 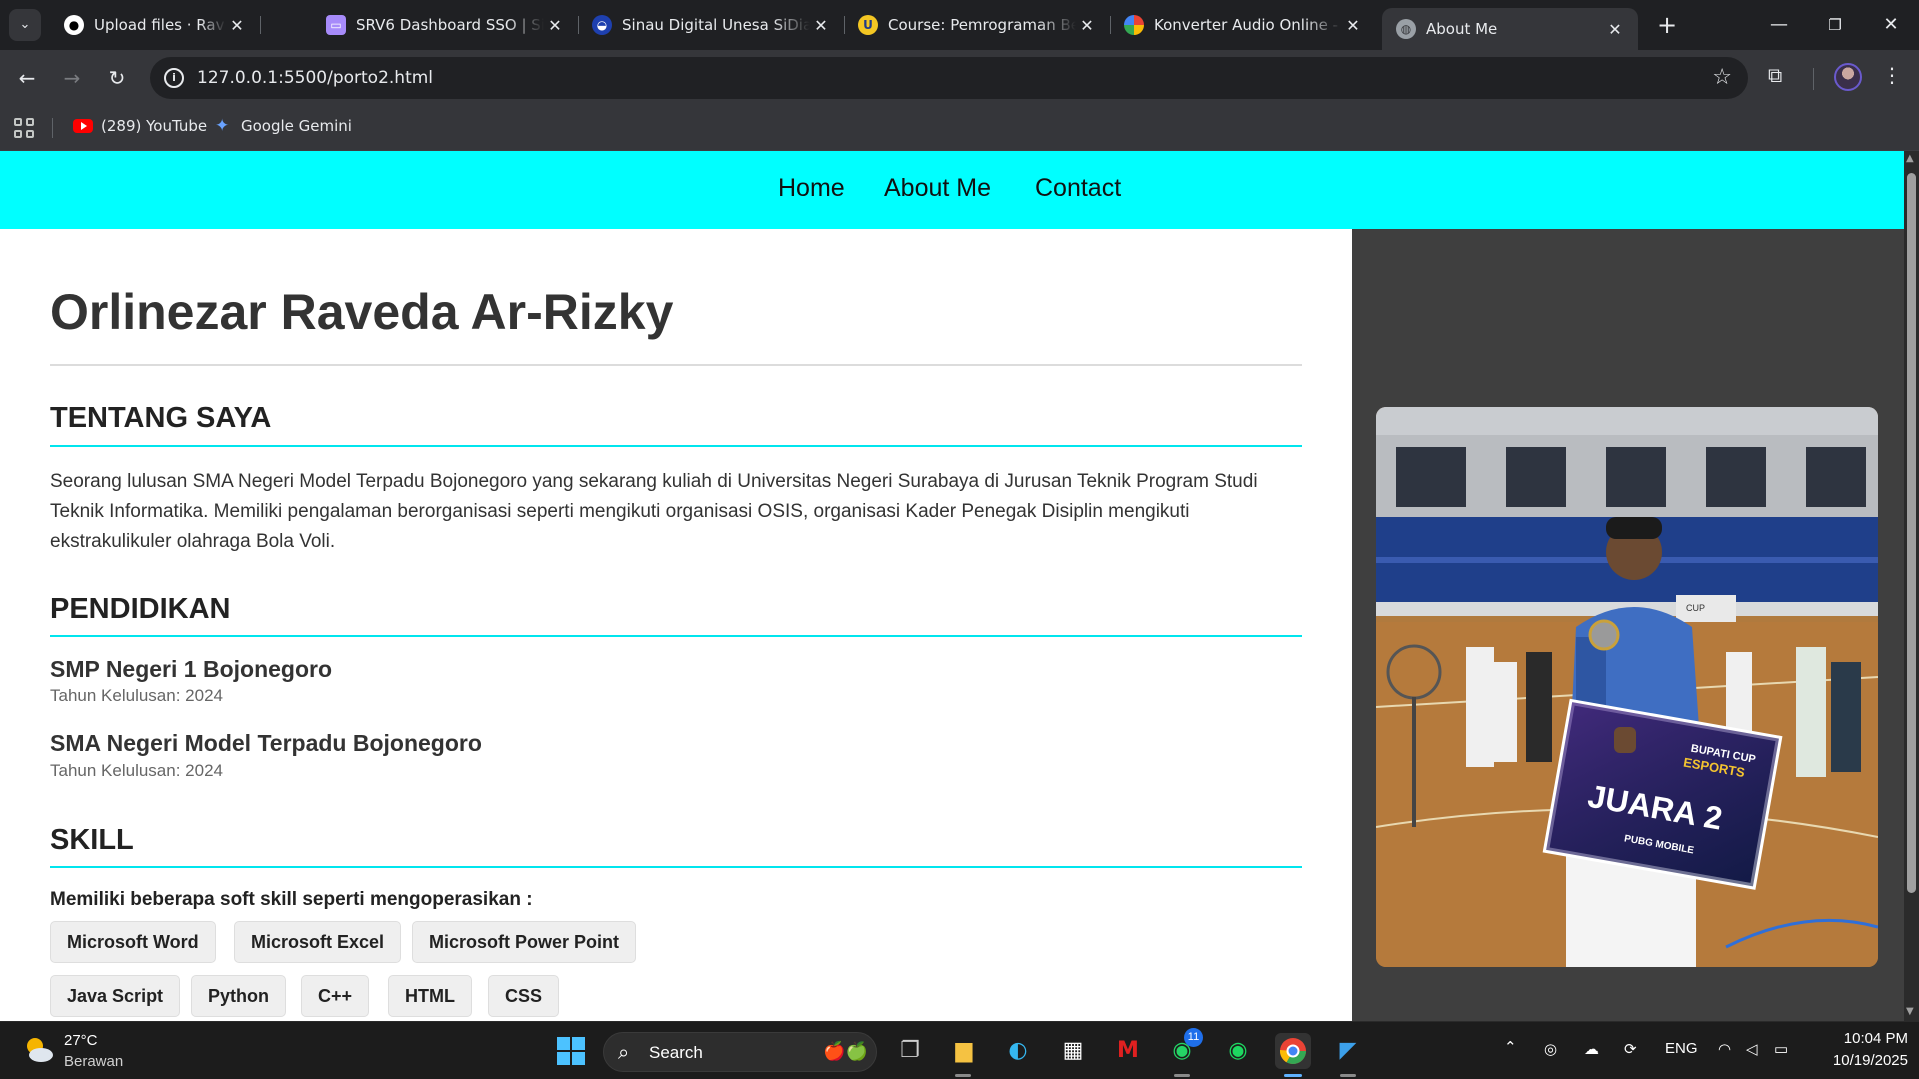 What do you see at coordinates (1911, 533) in the screenshot?
I see `scroll-thumb` at bounding box center [1911, 533].